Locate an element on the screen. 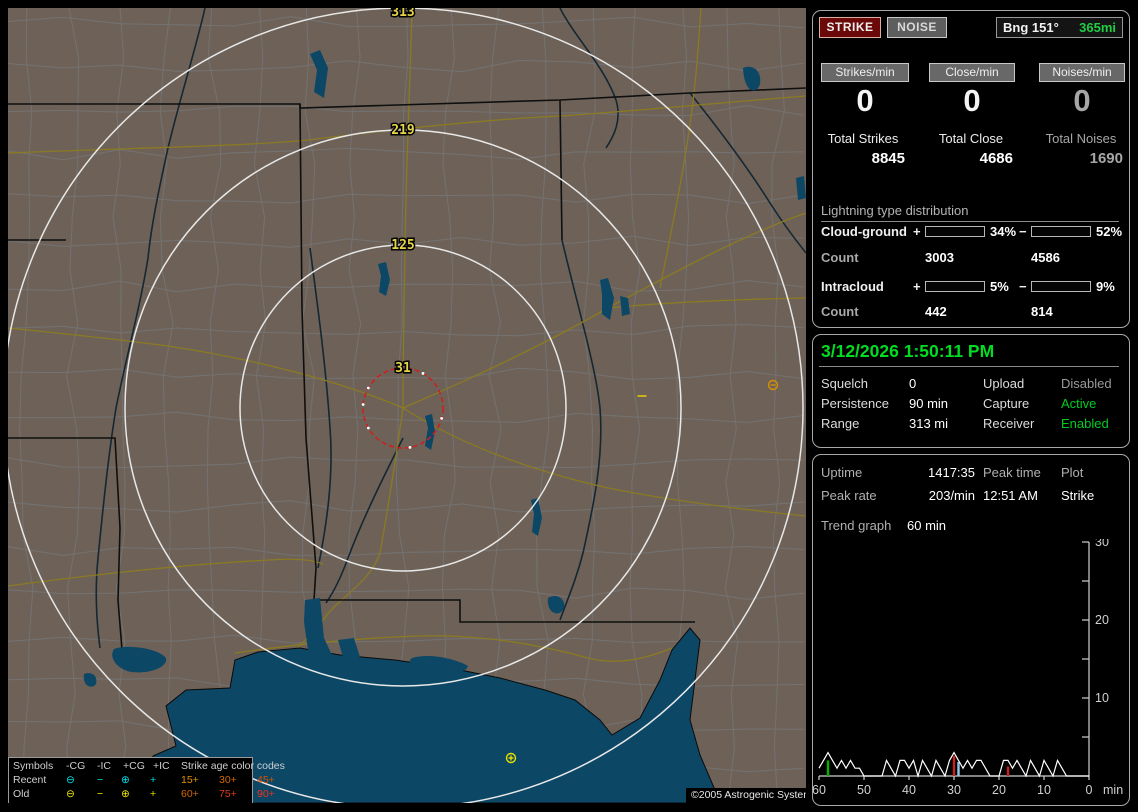 The image size is (1138, 812). strikes-rate: 0 is located at coordinates (865, 100).